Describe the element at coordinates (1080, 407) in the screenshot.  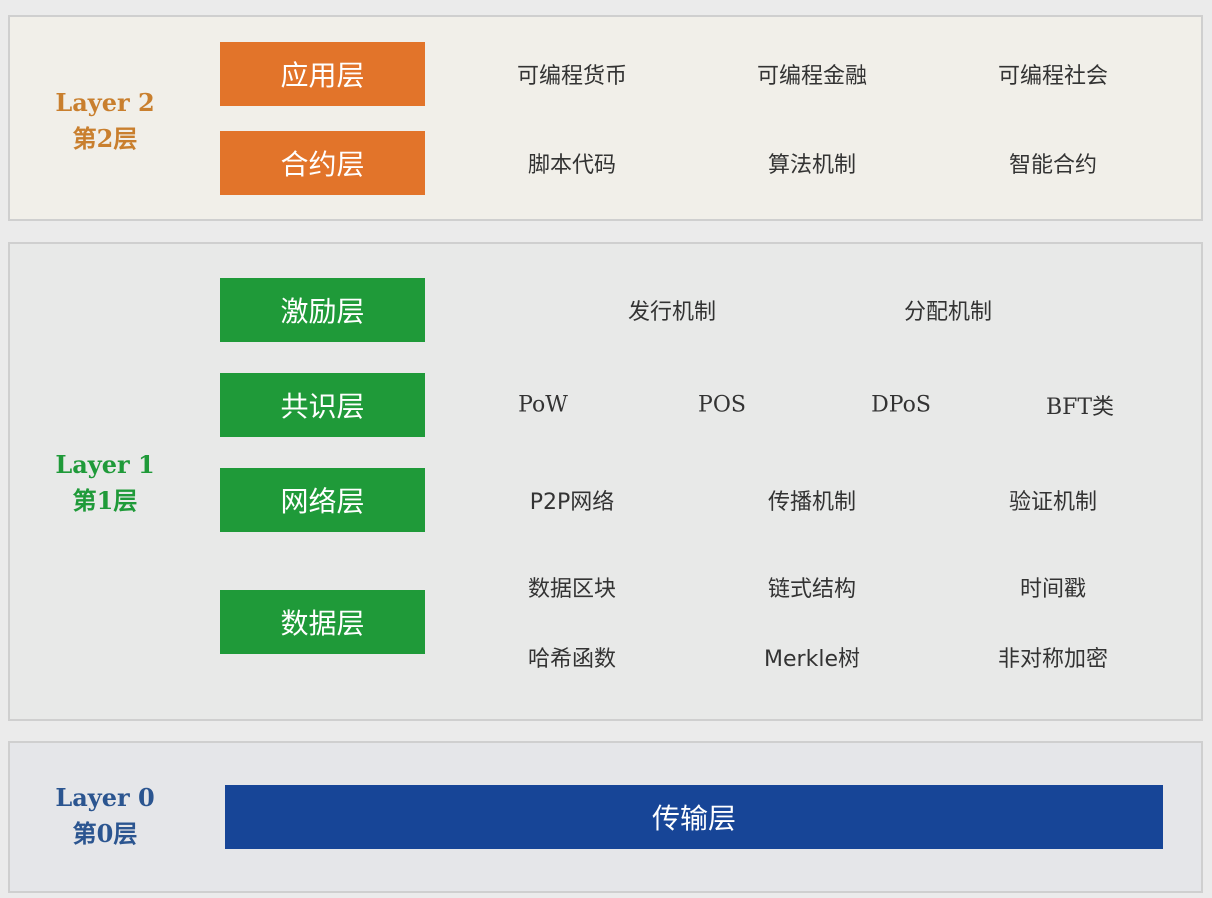
I see `item: BFT类` at that location.